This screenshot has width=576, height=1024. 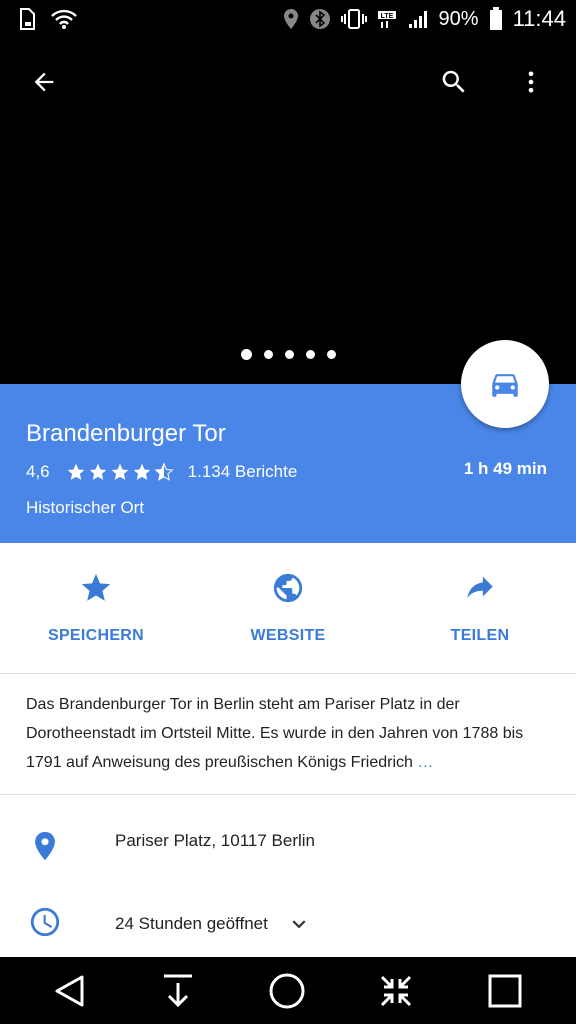 I want to click on search-button, so click(x=454, y=82).